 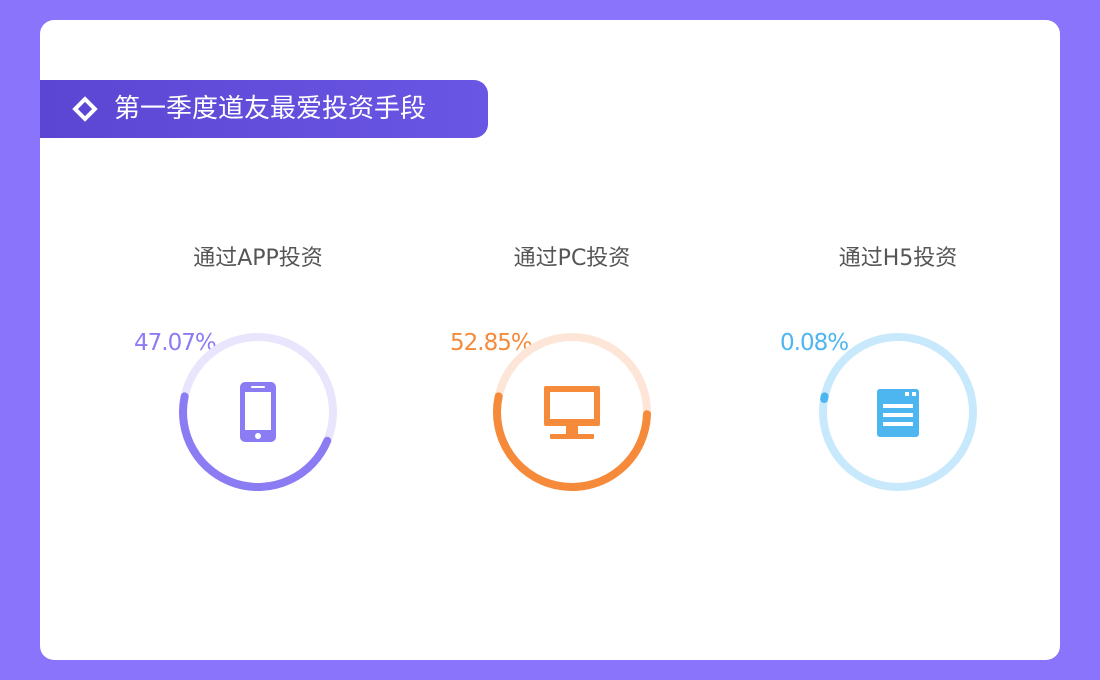 I want to click on stat-pc: 通过PC投资 52.85%, so click(x=572, y=375).